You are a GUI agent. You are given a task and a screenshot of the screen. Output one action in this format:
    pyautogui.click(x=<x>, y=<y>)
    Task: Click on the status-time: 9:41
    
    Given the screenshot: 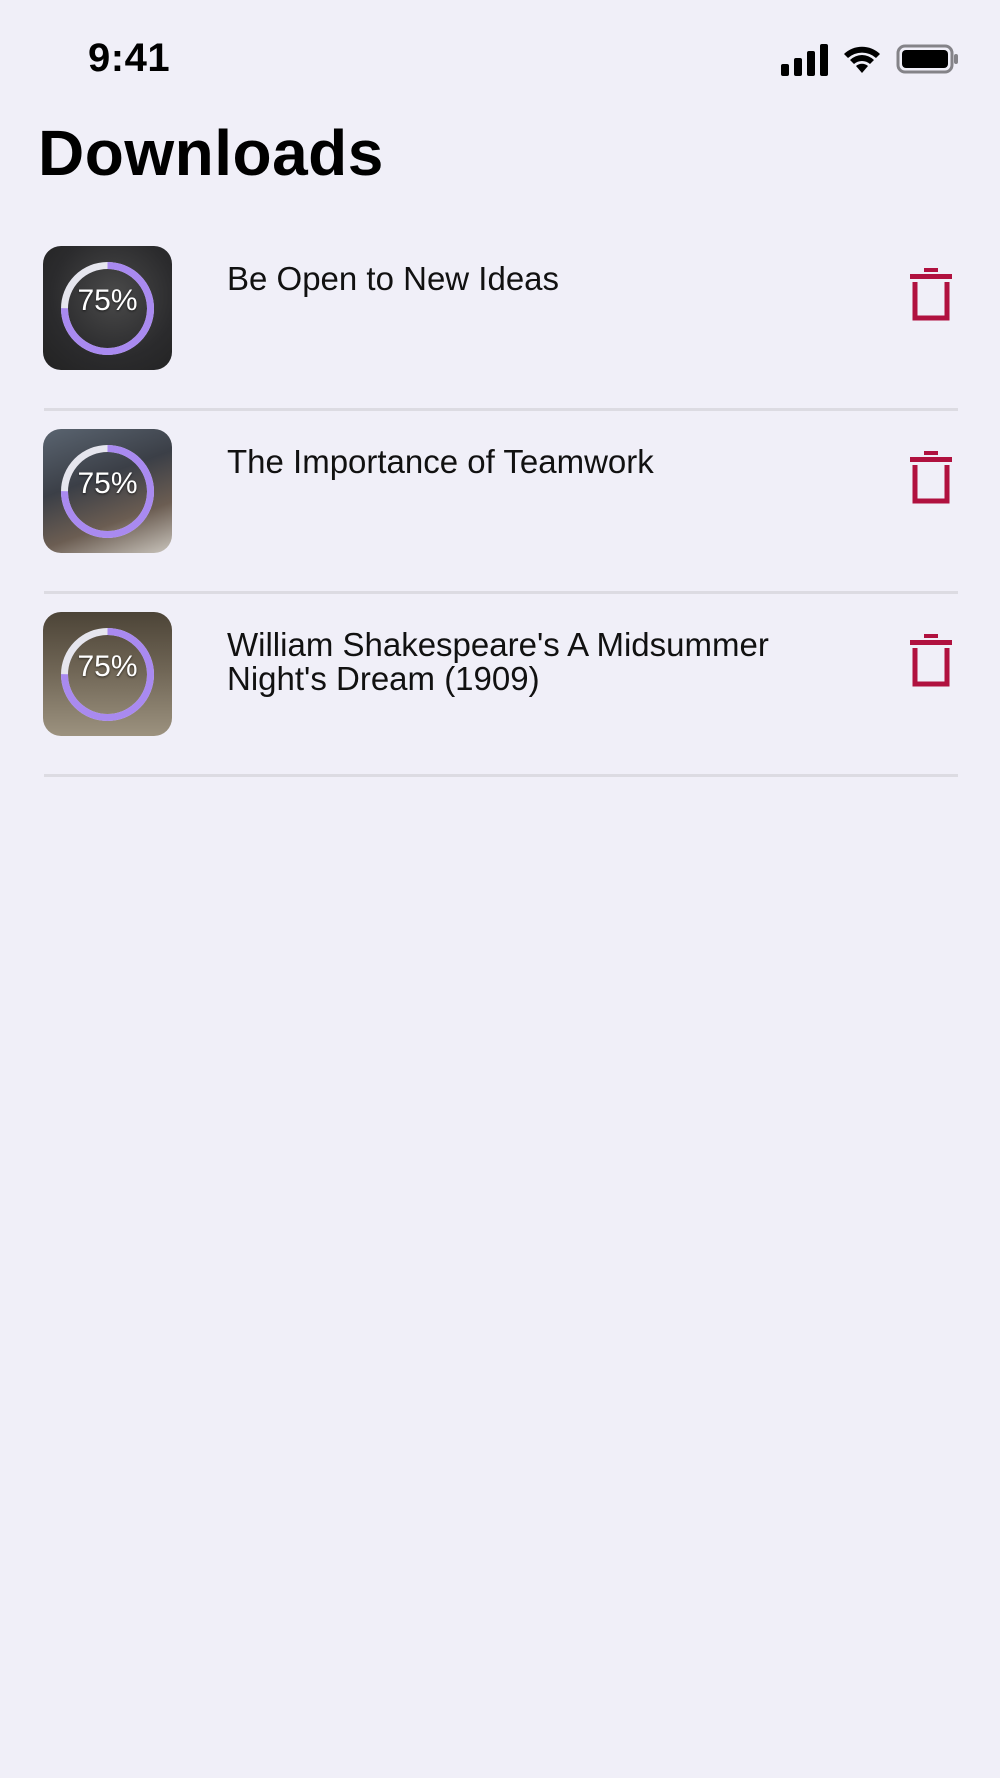 What is the action you would take?
    pyautogui.click(x=129, y=58)
    